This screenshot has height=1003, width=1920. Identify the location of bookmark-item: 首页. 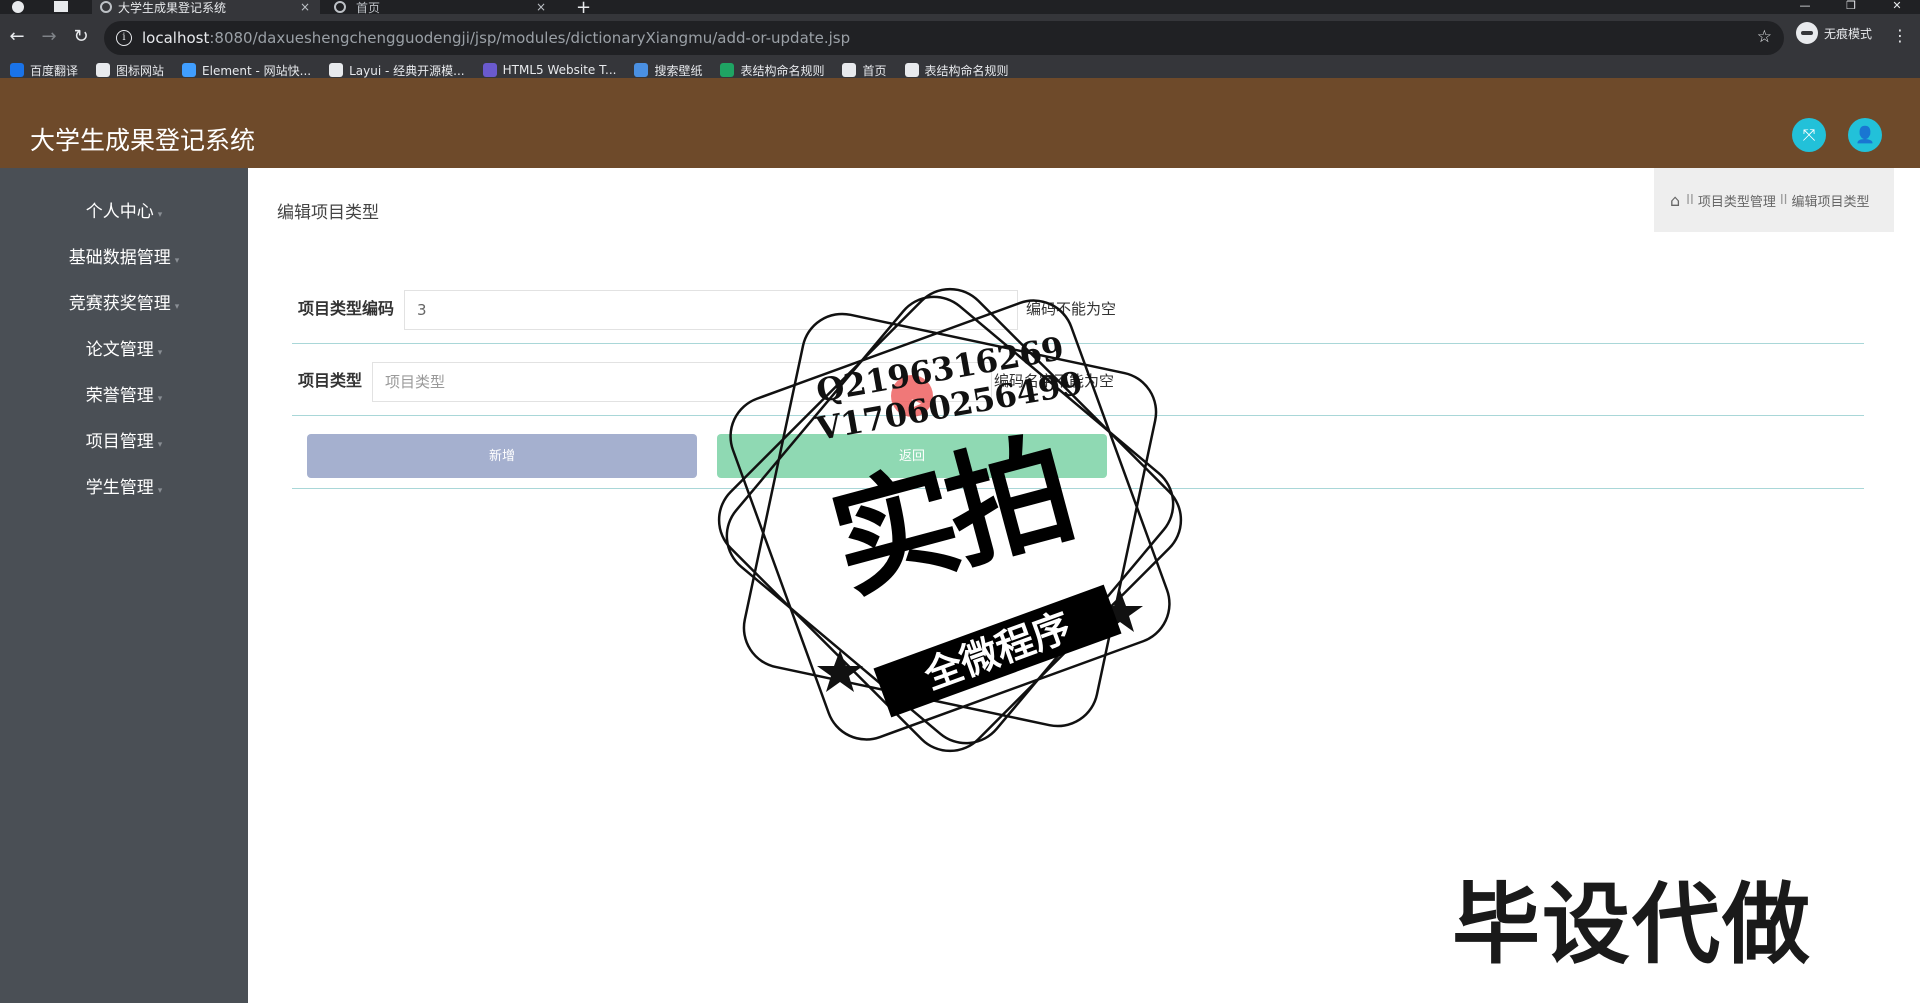
(864, 70).